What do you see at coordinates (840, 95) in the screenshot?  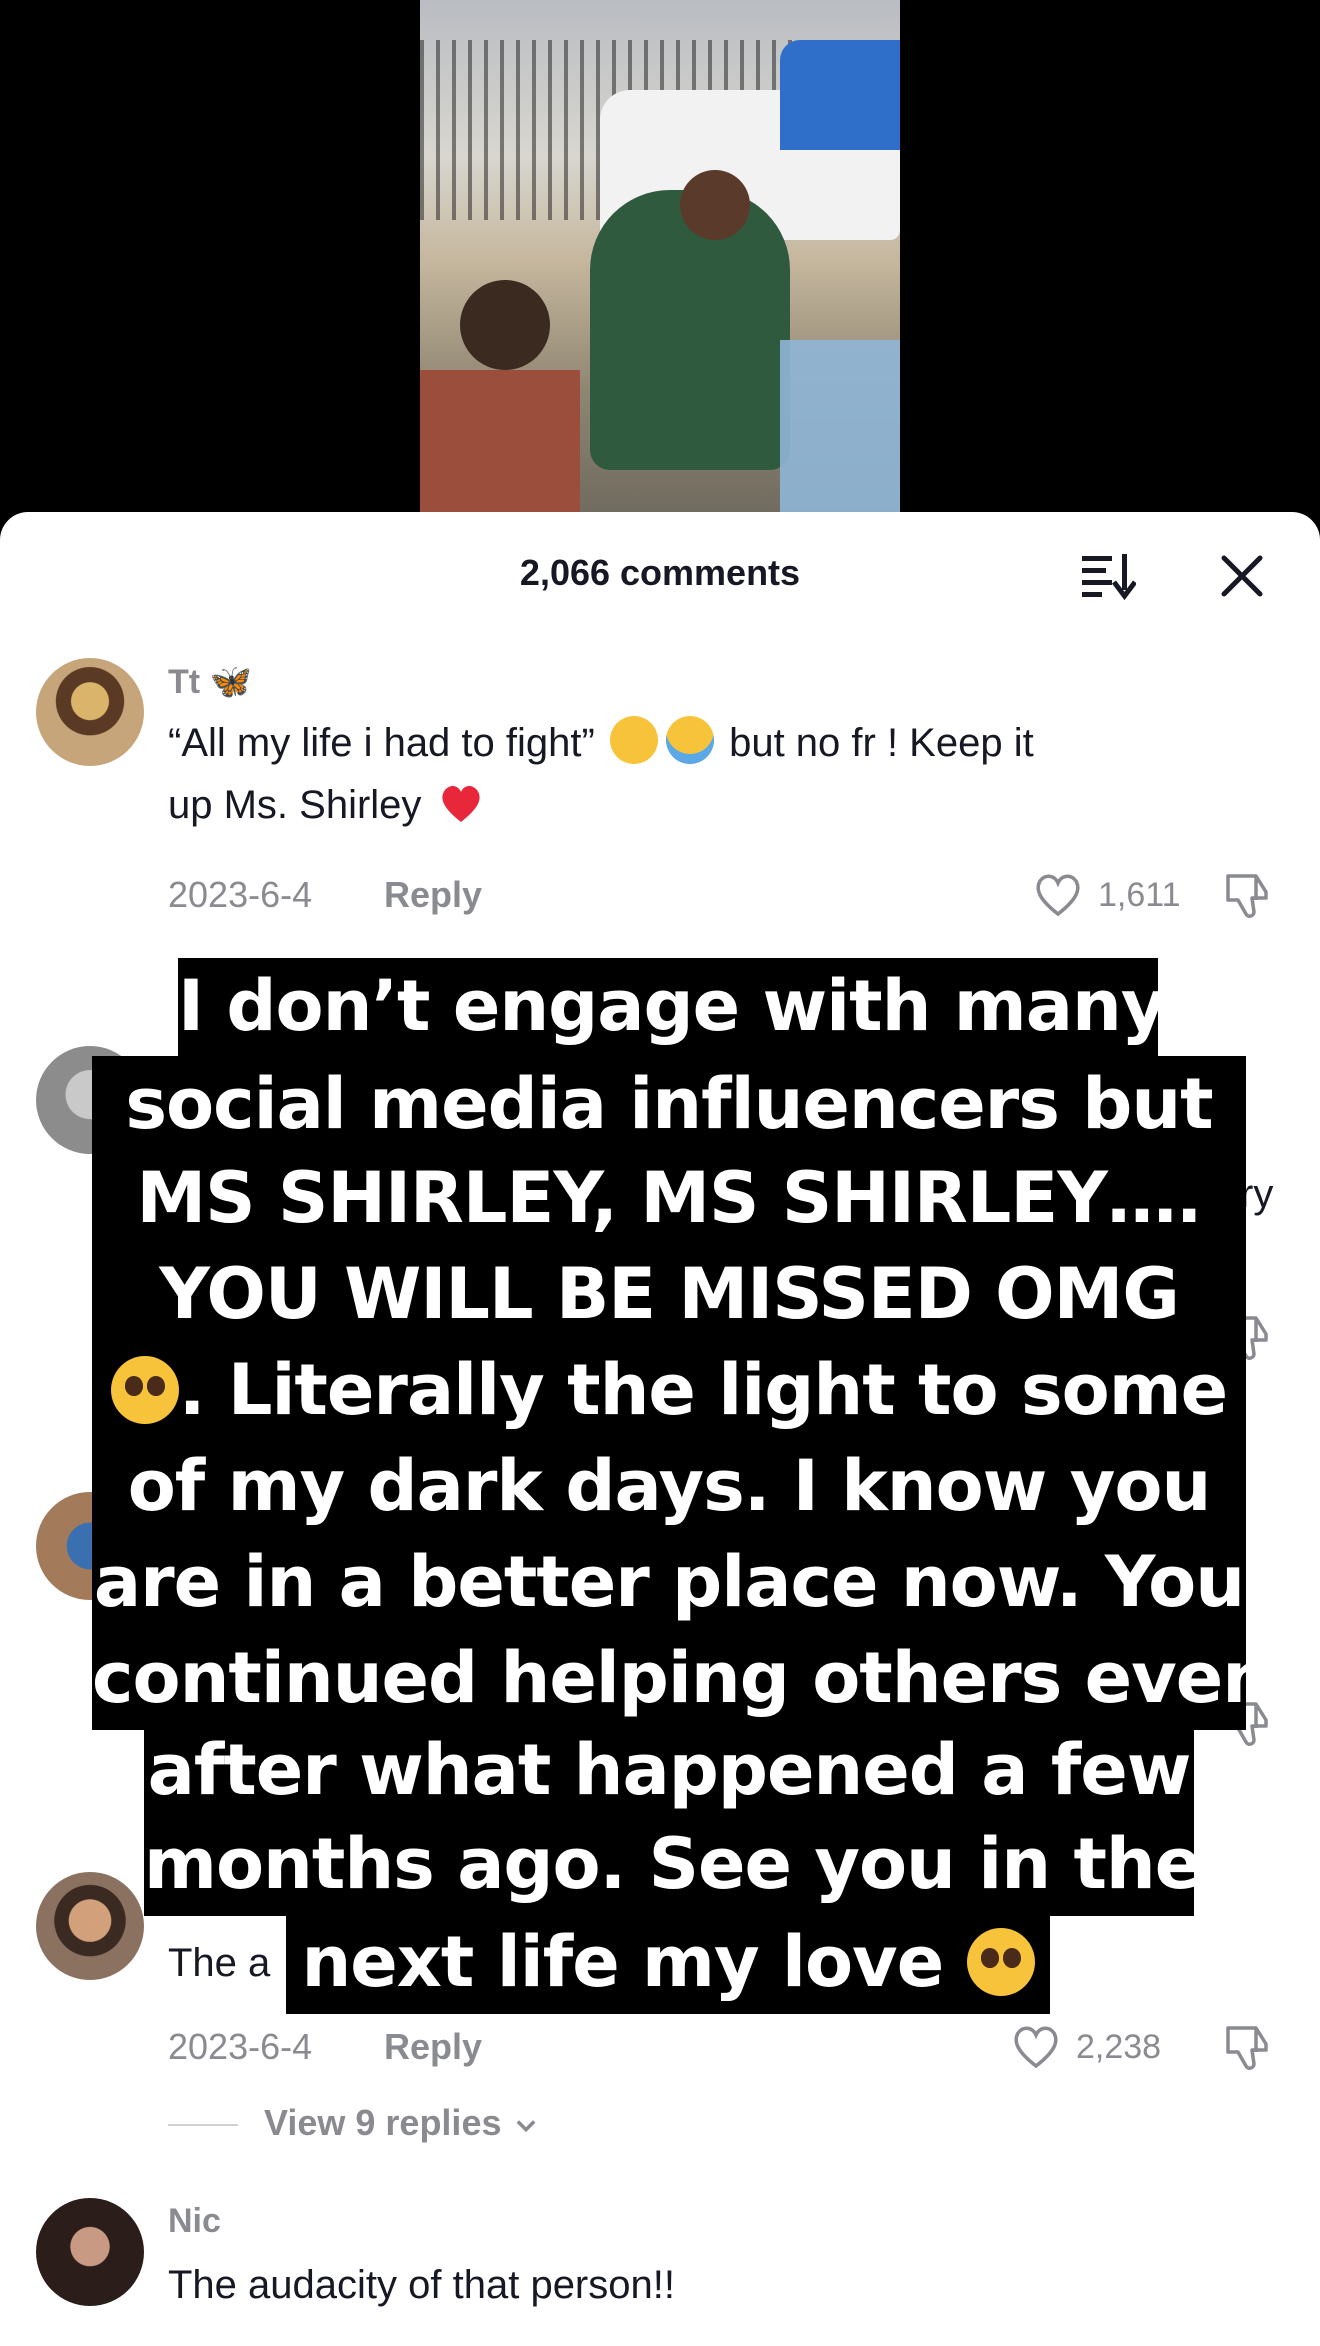 I see `canopy` at bounding box center [840, 95].